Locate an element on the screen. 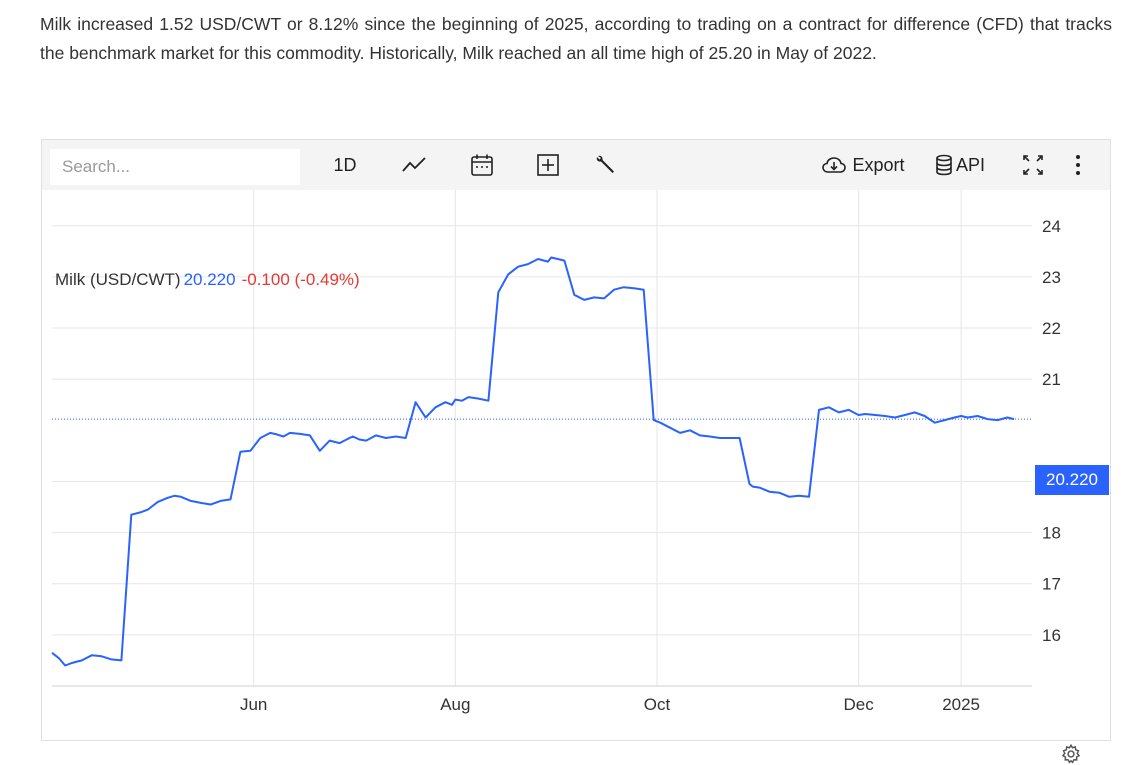  search-input is located at coordinates (175, 167).